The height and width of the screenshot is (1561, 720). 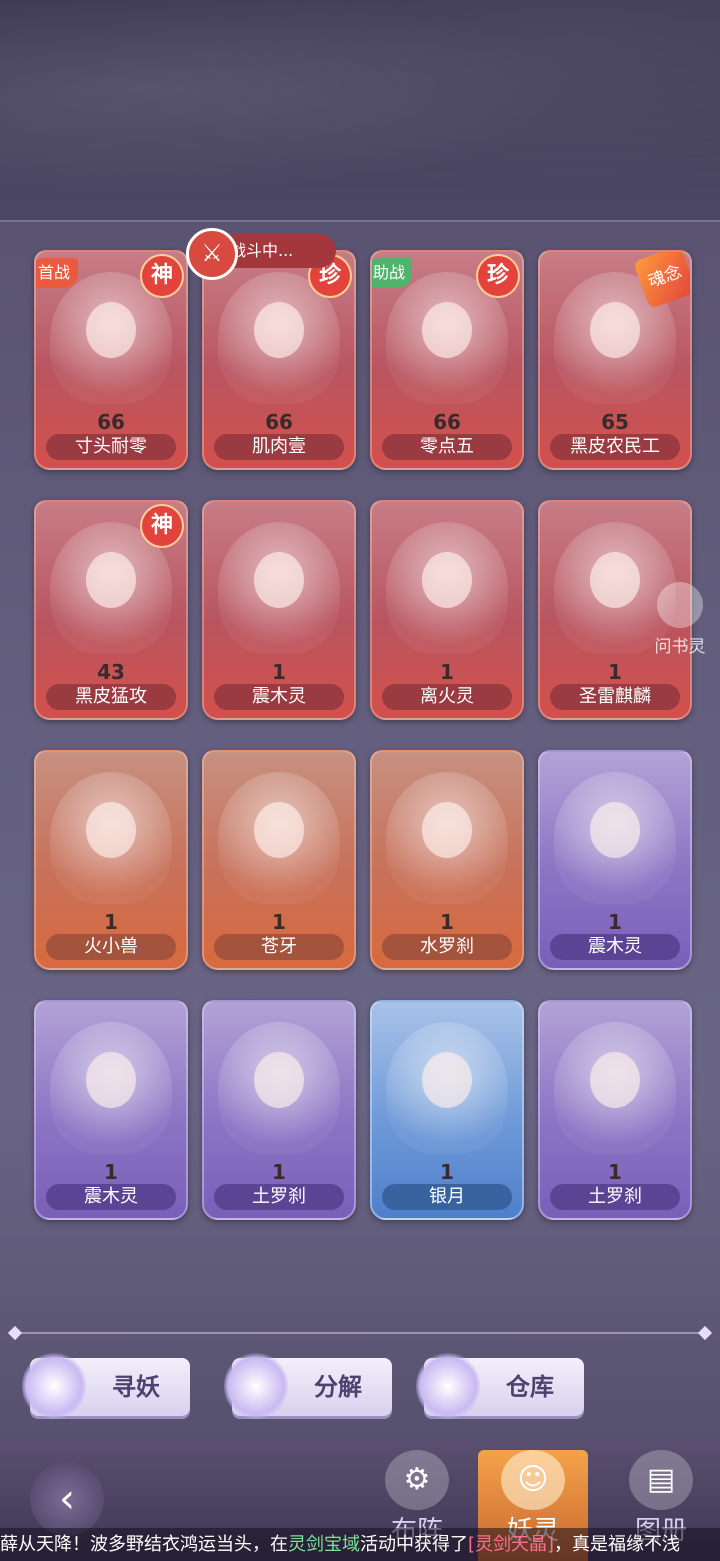 I want to click on helper-assistant: 问书灵, so click(x=680, y=622).